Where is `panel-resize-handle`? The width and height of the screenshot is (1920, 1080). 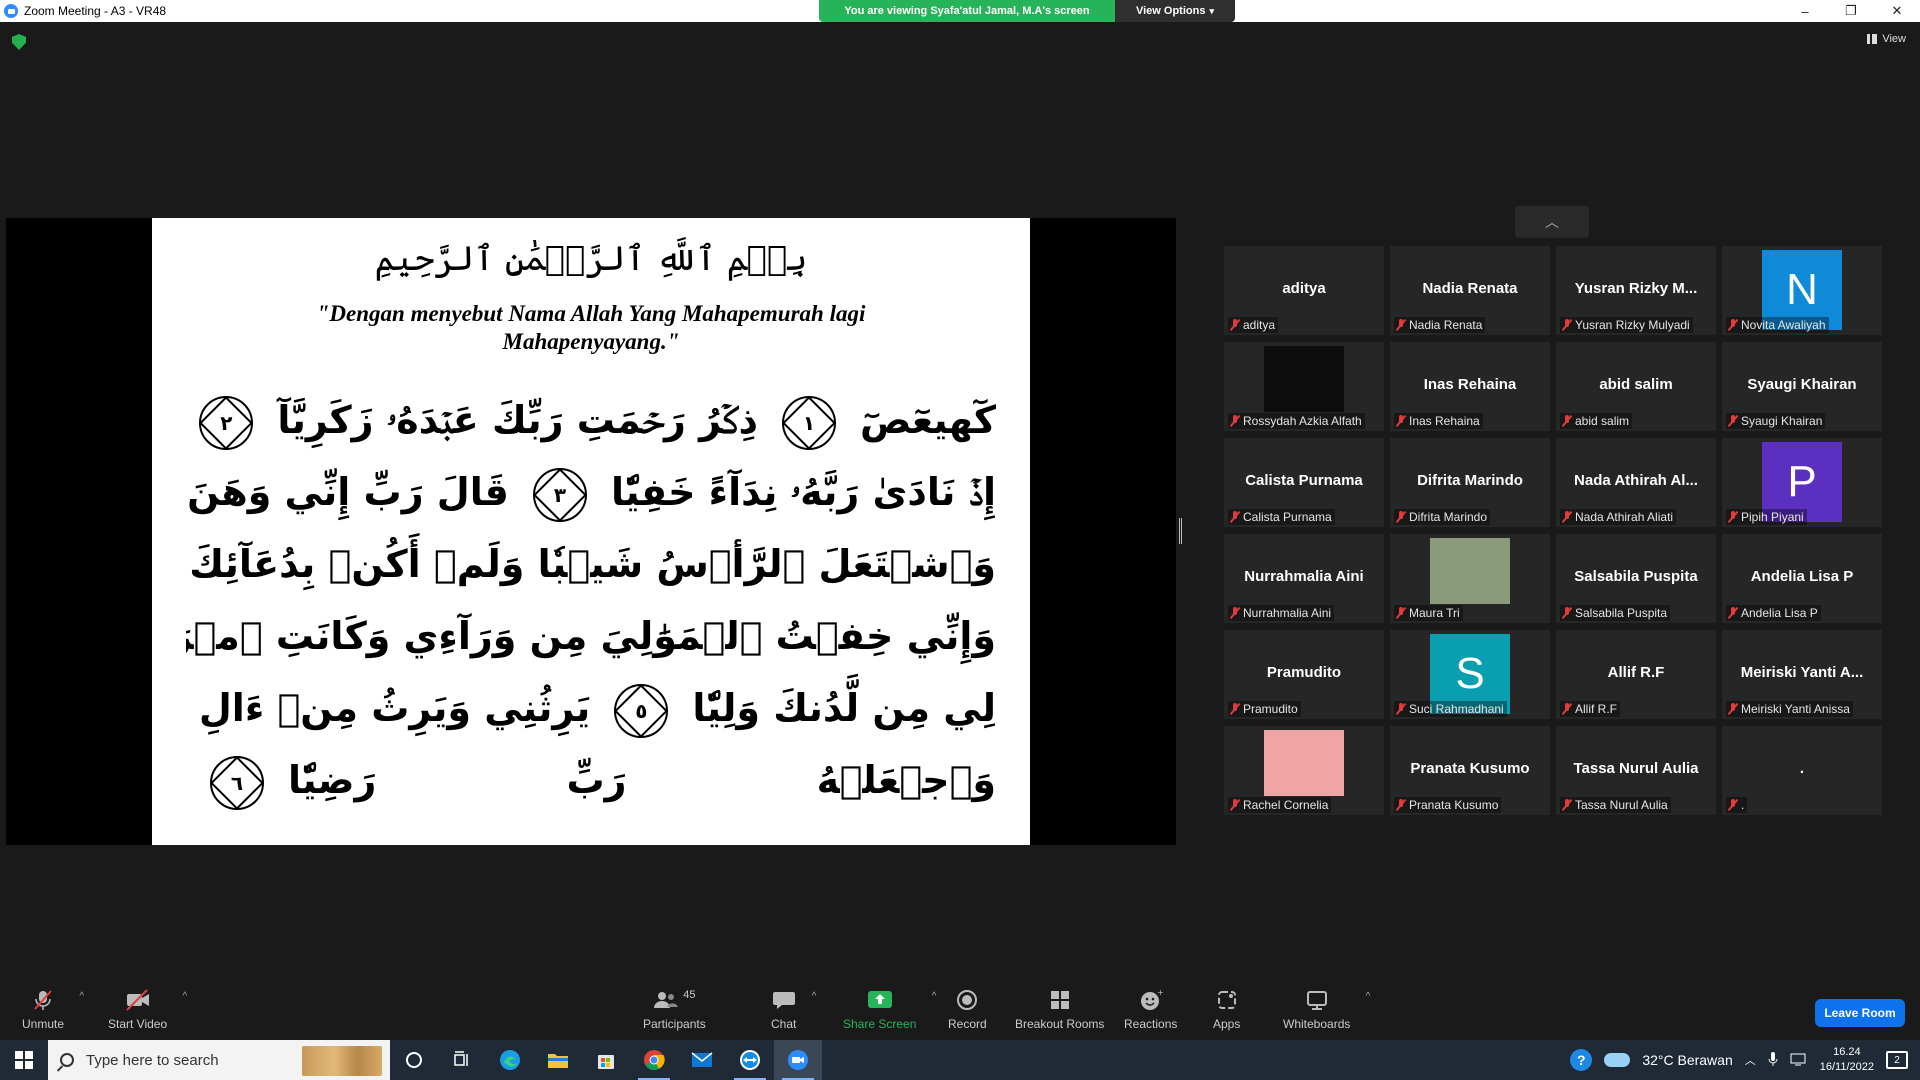 panel-resize-handle is located at coordinates (1180, 531).